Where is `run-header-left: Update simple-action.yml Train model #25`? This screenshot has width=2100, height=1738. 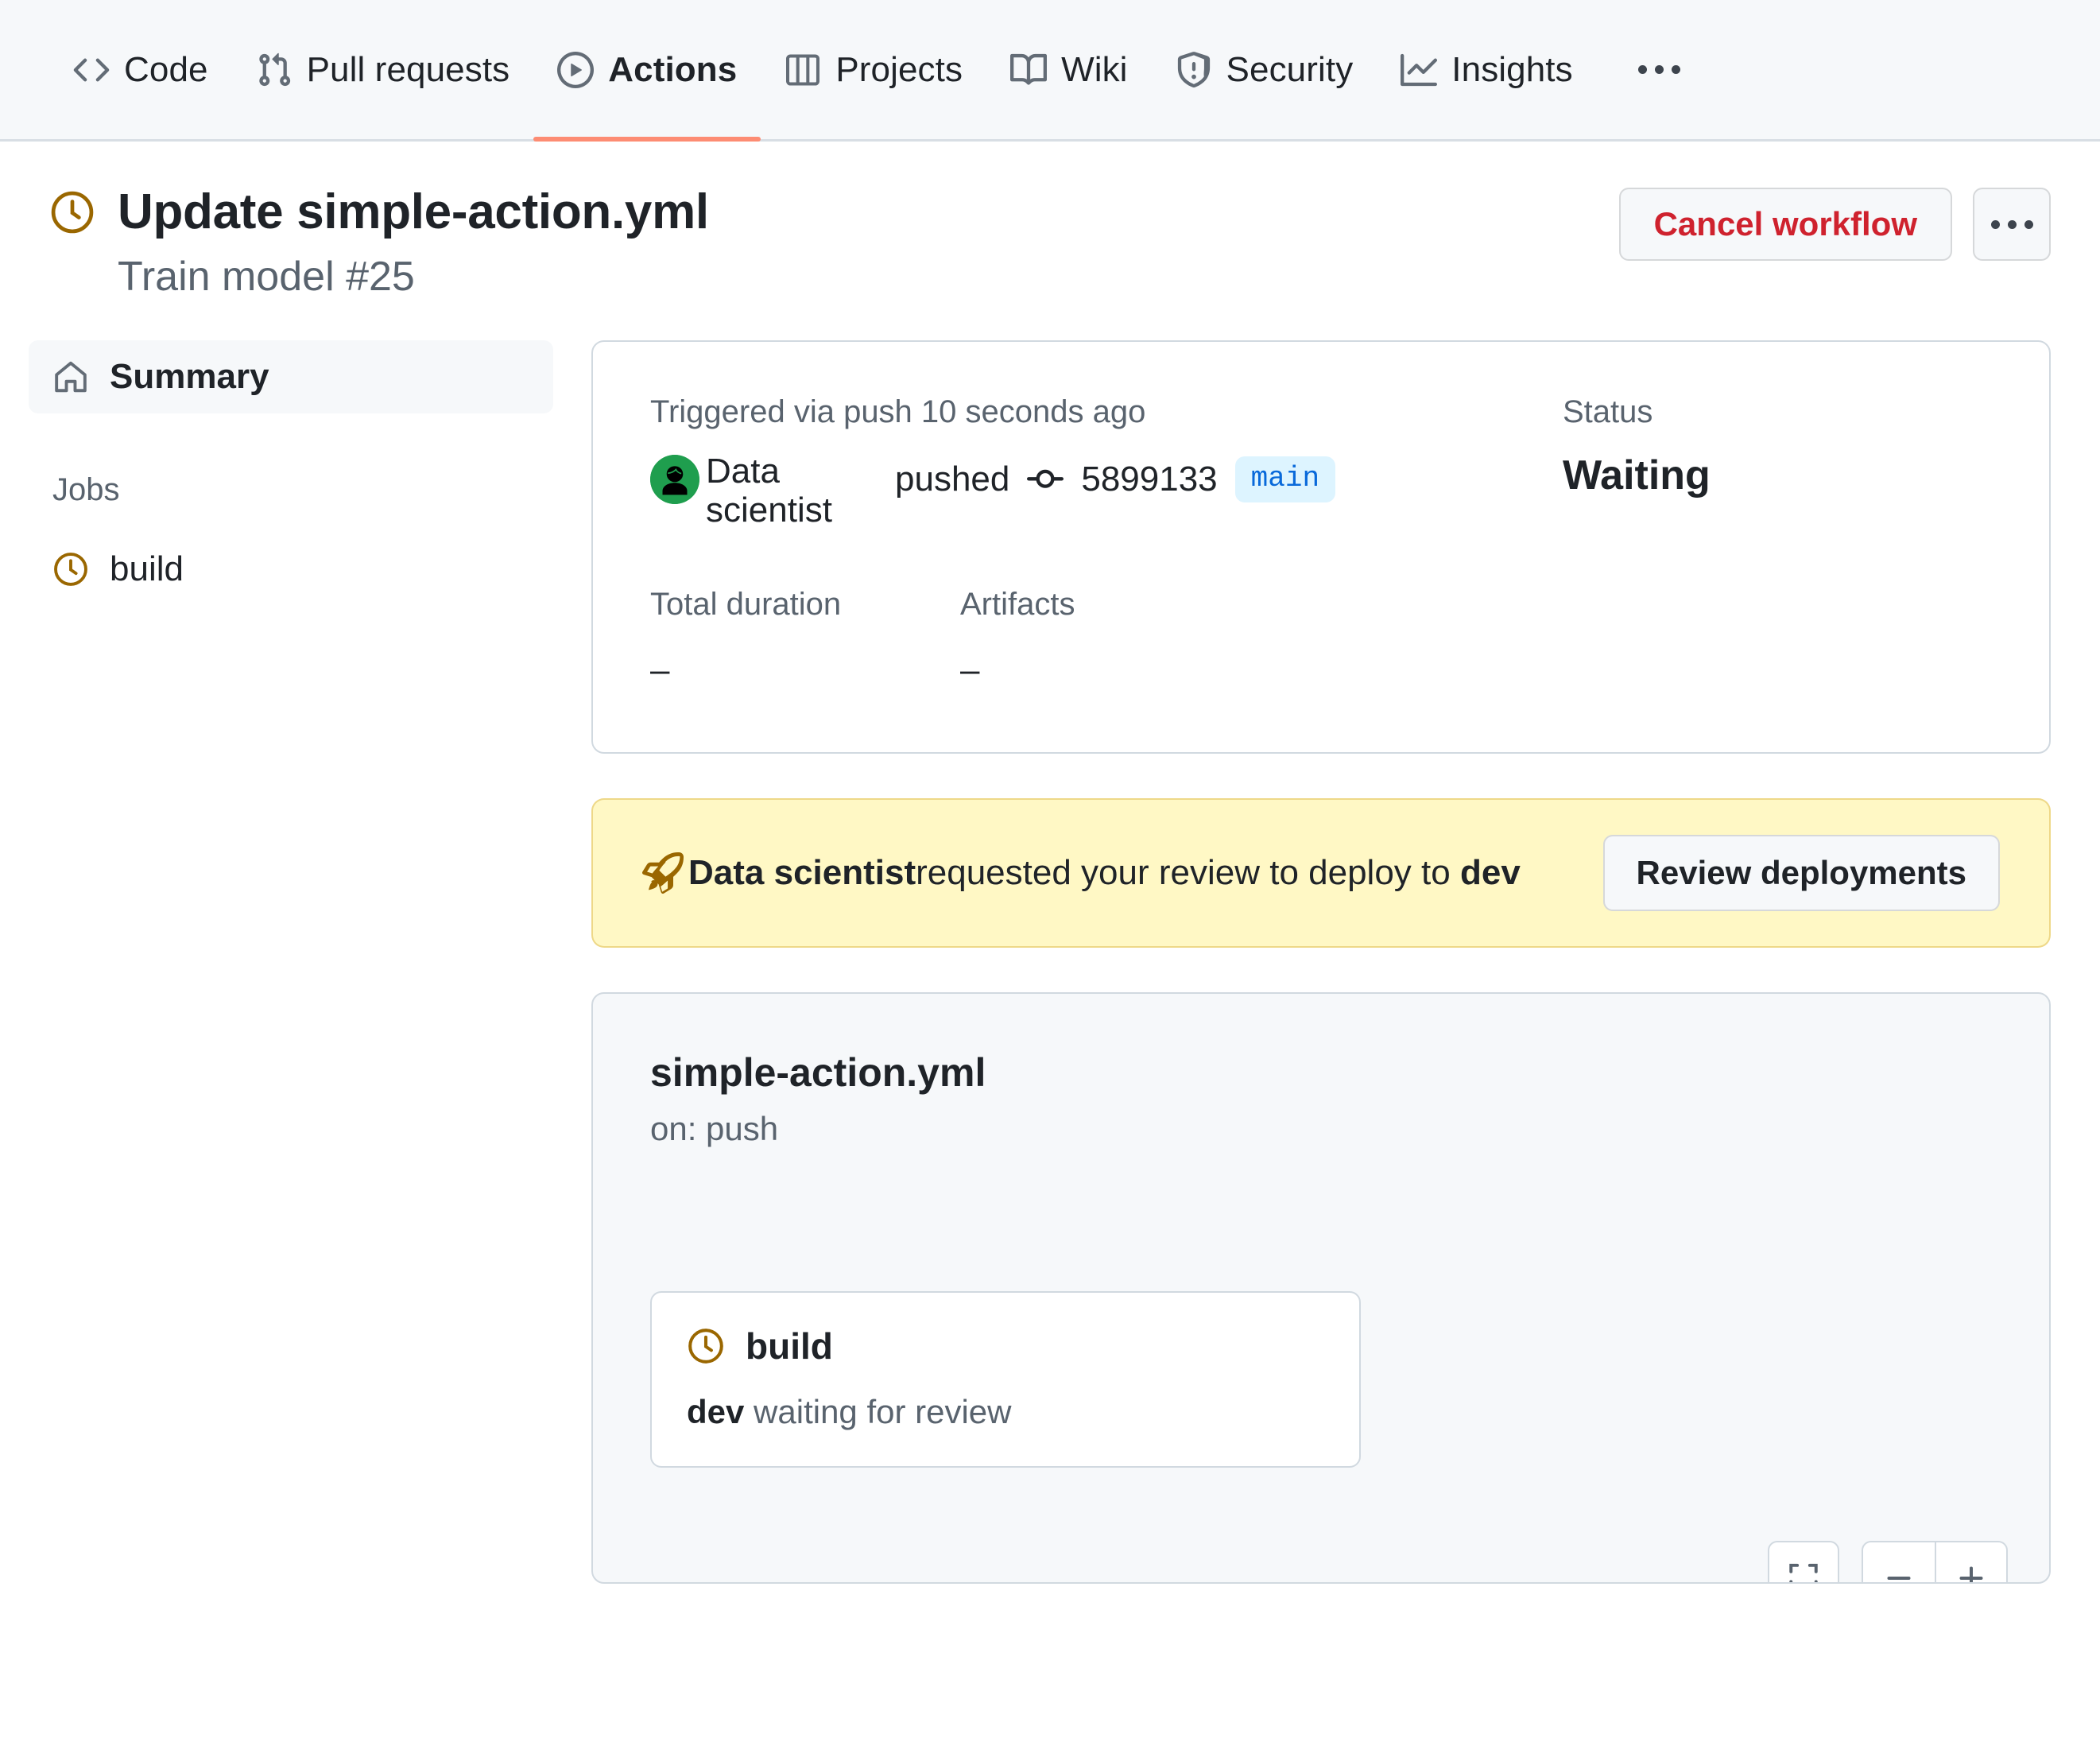 run-header-left: Update simple-action.yml Train model #25 is located at coordinates (834, 242).